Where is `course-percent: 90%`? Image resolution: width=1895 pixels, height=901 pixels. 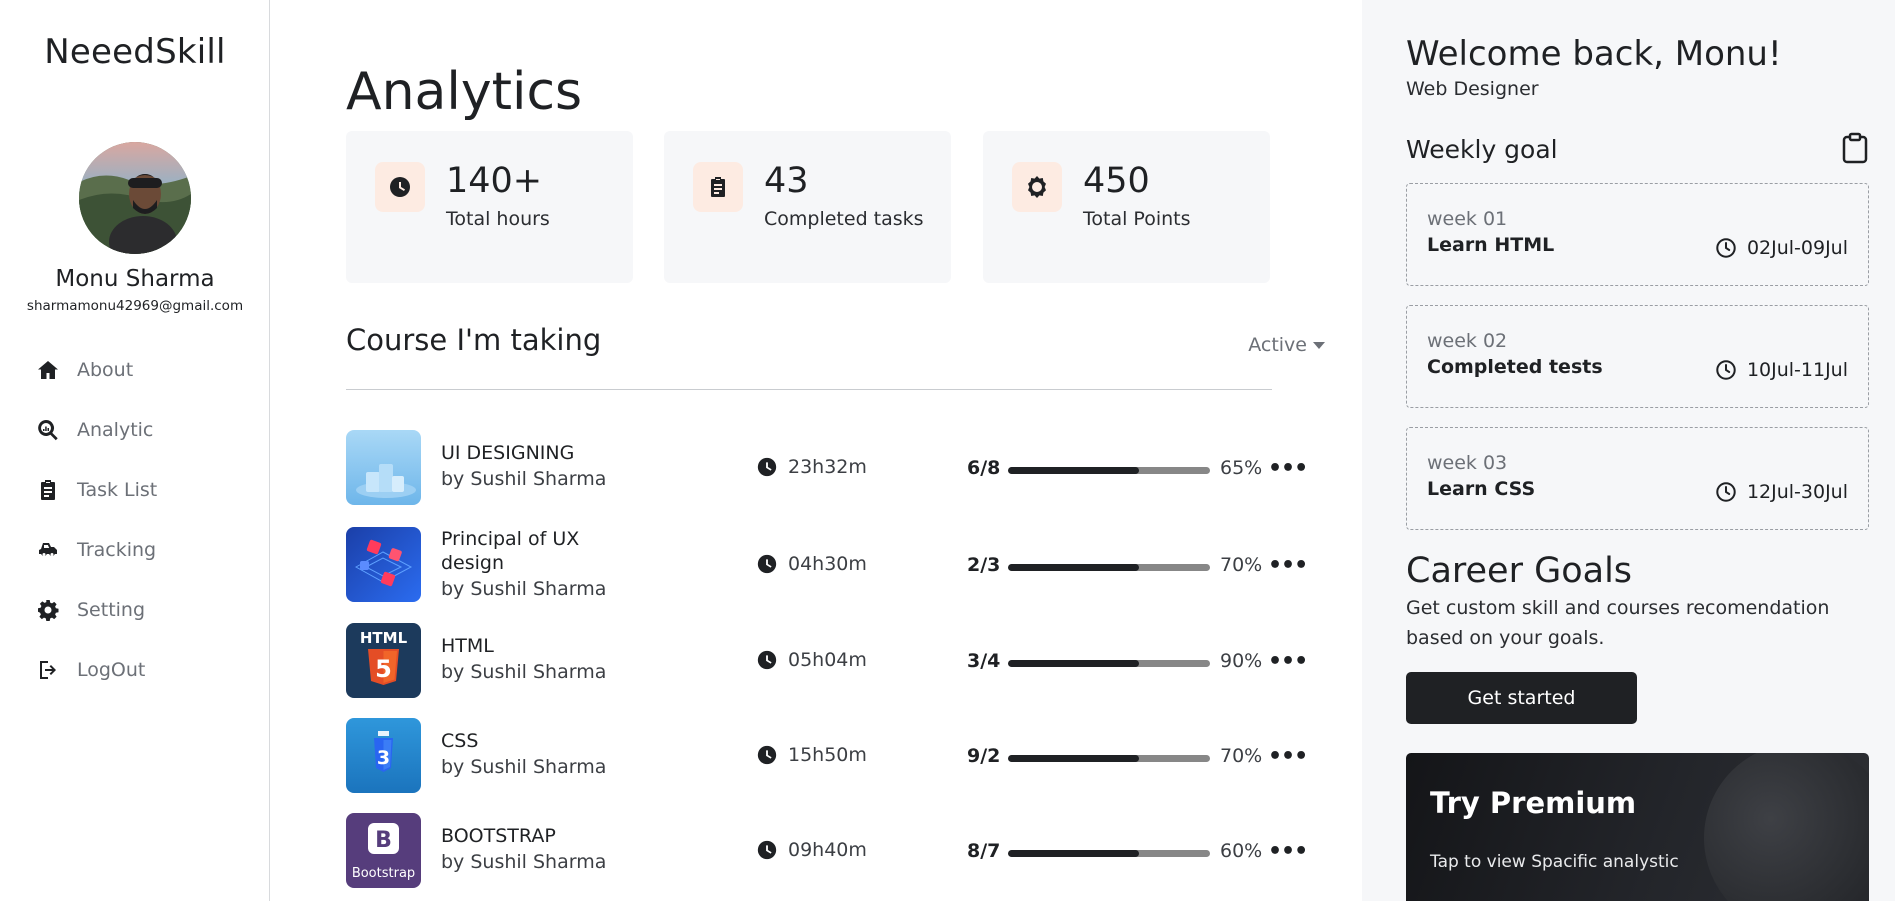 course-percent: 90% is located at coordinates (1241, 661).